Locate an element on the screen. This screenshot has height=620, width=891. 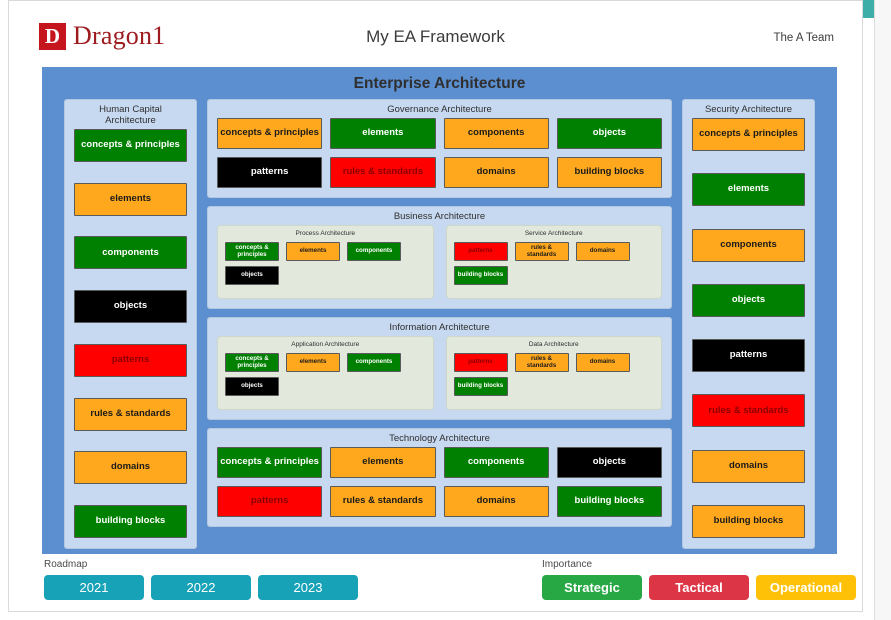
legend-button: 2022 is located at coordinates (201, 587).